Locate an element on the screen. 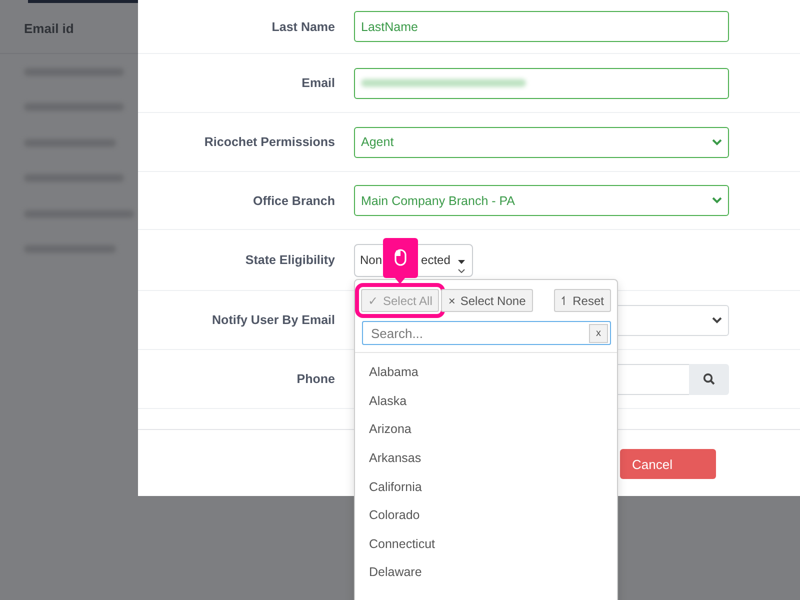  search-button is located at coordinates (709, 379).